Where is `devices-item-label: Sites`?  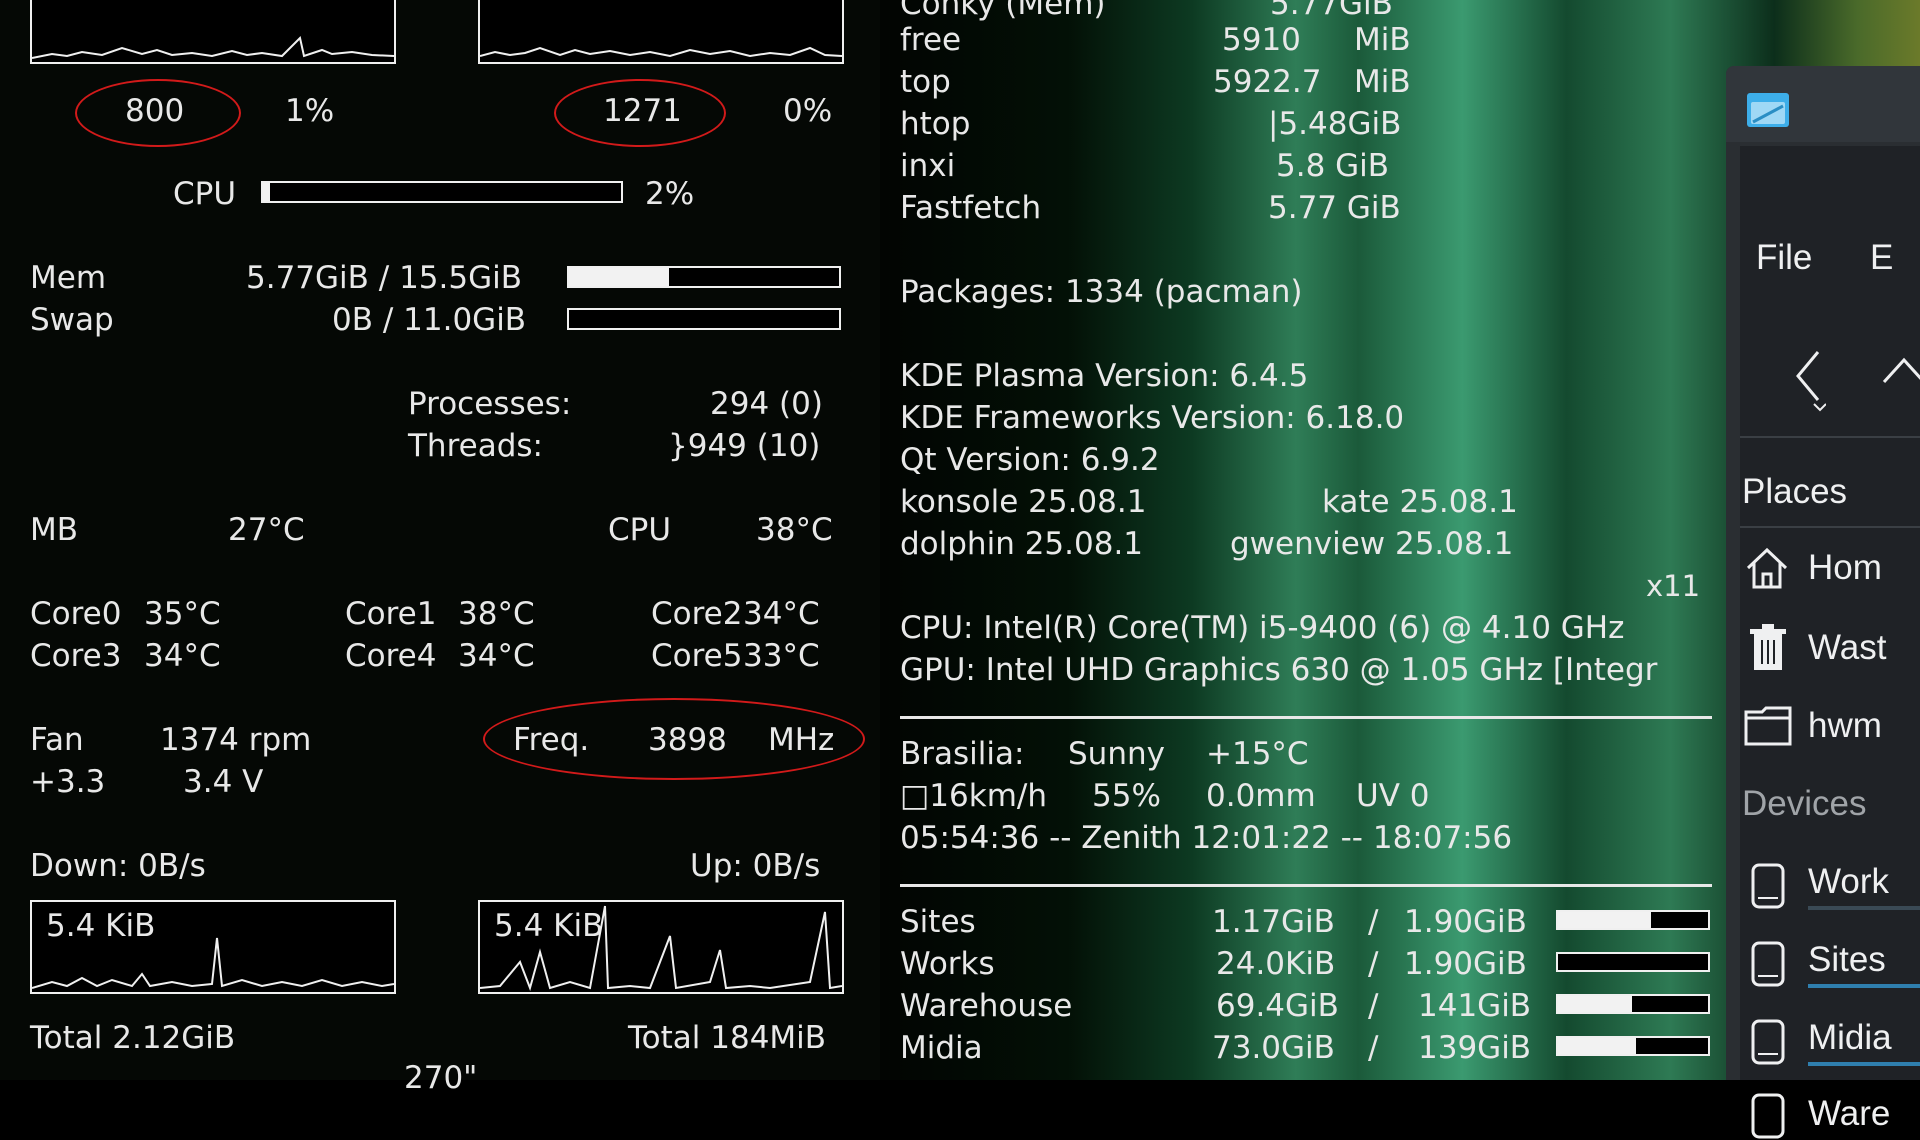
devices-item-label: Sites is located at coordinates (1847, 959).